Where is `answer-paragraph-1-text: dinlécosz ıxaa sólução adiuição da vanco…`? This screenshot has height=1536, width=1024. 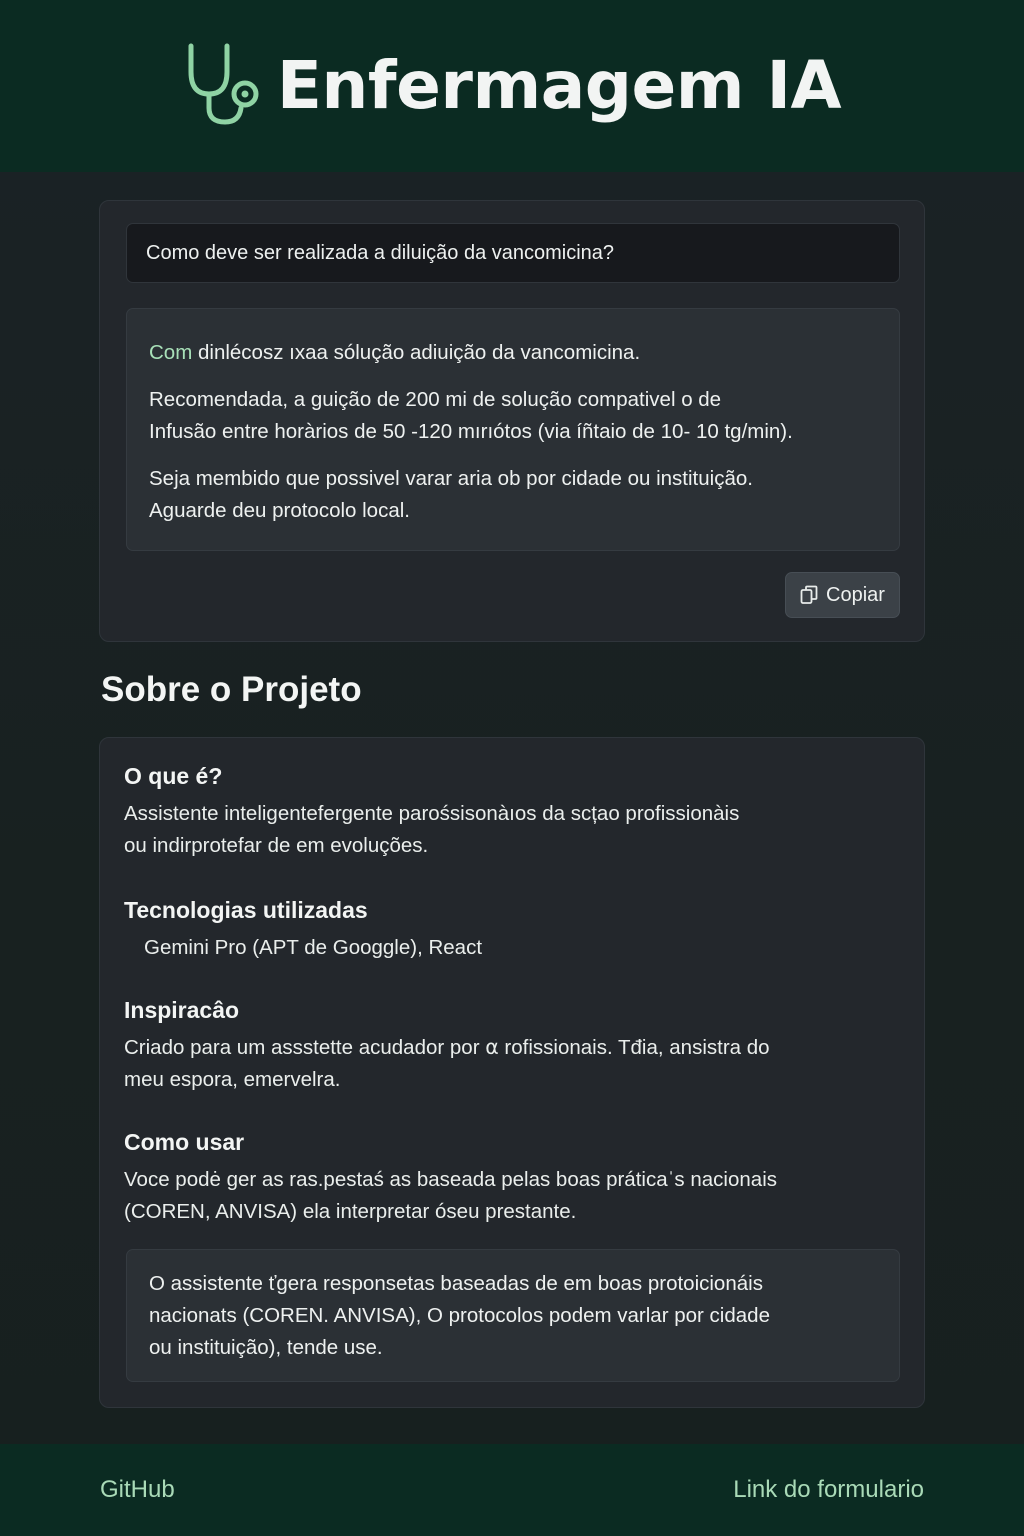 answer-paragraph-1-text: dinlécosz ıxaa sólução adiuição da vanco… is located at coordinates (416, 352).